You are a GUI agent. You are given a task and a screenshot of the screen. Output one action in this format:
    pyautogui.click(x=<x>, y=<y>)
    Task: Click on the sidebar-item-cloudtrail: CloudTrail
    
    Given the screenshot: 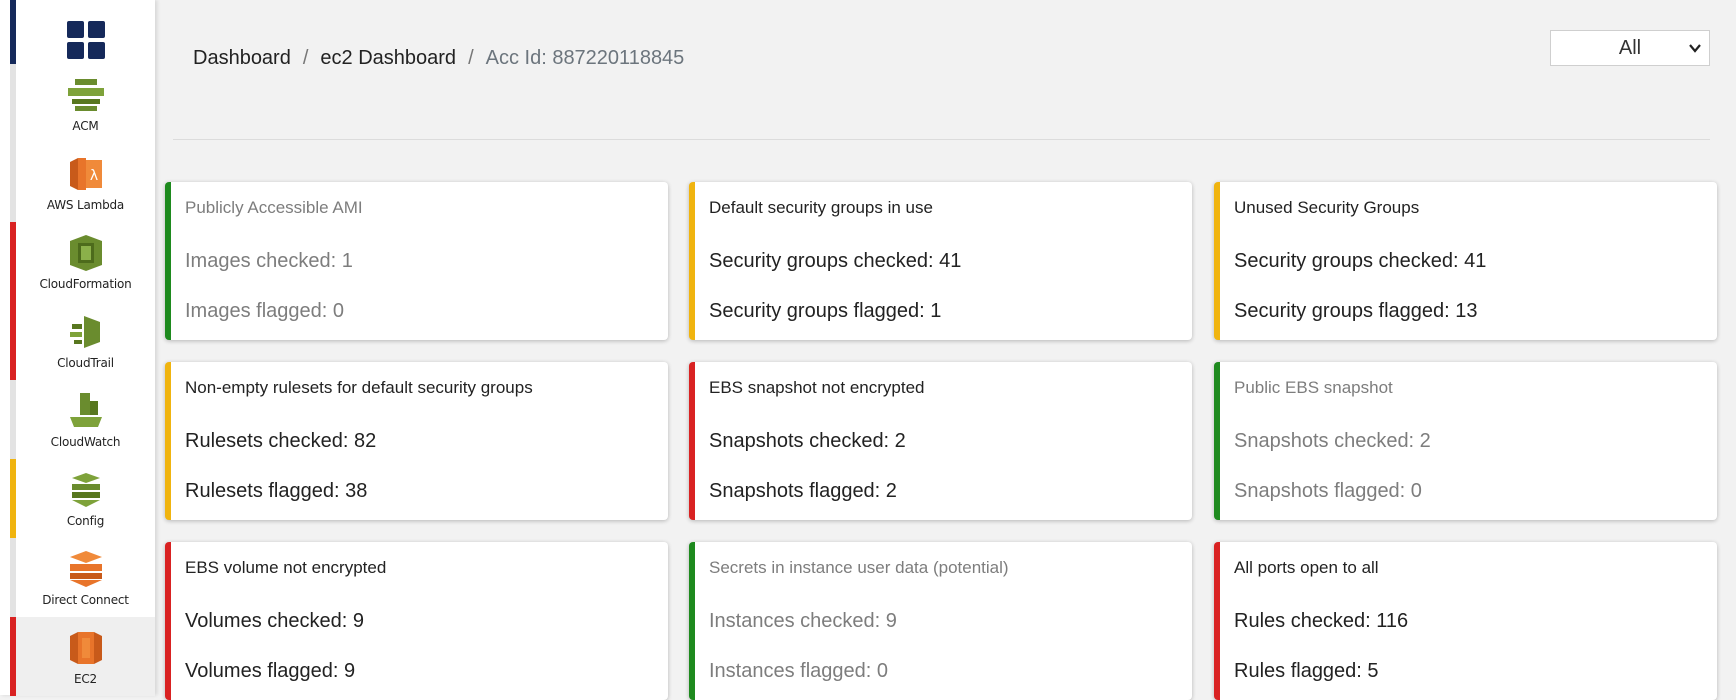 What is the action you would take?
    pyautogui.click(x=82, y=340)
    